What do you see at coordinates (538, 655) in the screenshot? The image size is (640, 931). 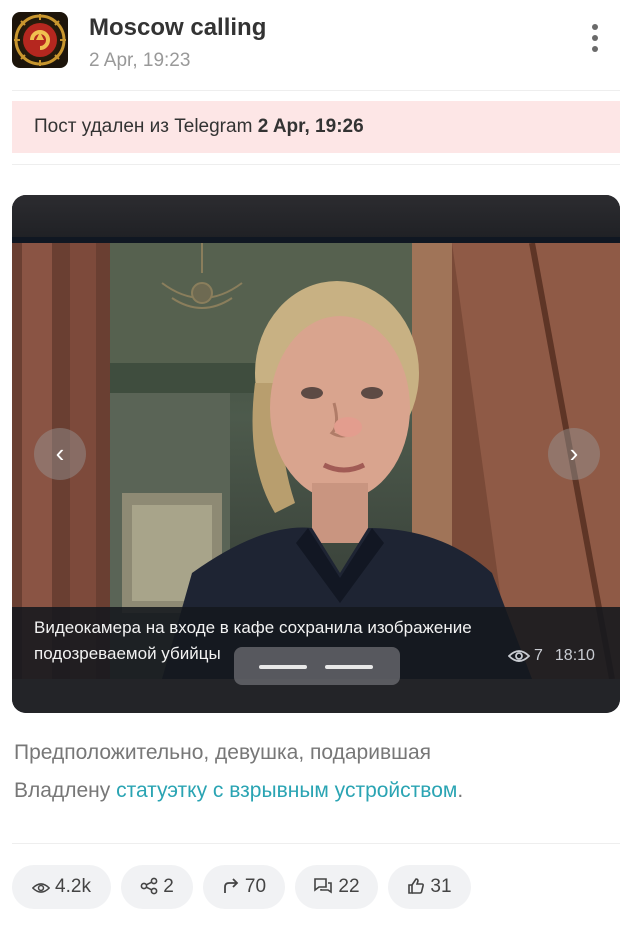 I see `media-views: 7` at bounding box center [538, 655].